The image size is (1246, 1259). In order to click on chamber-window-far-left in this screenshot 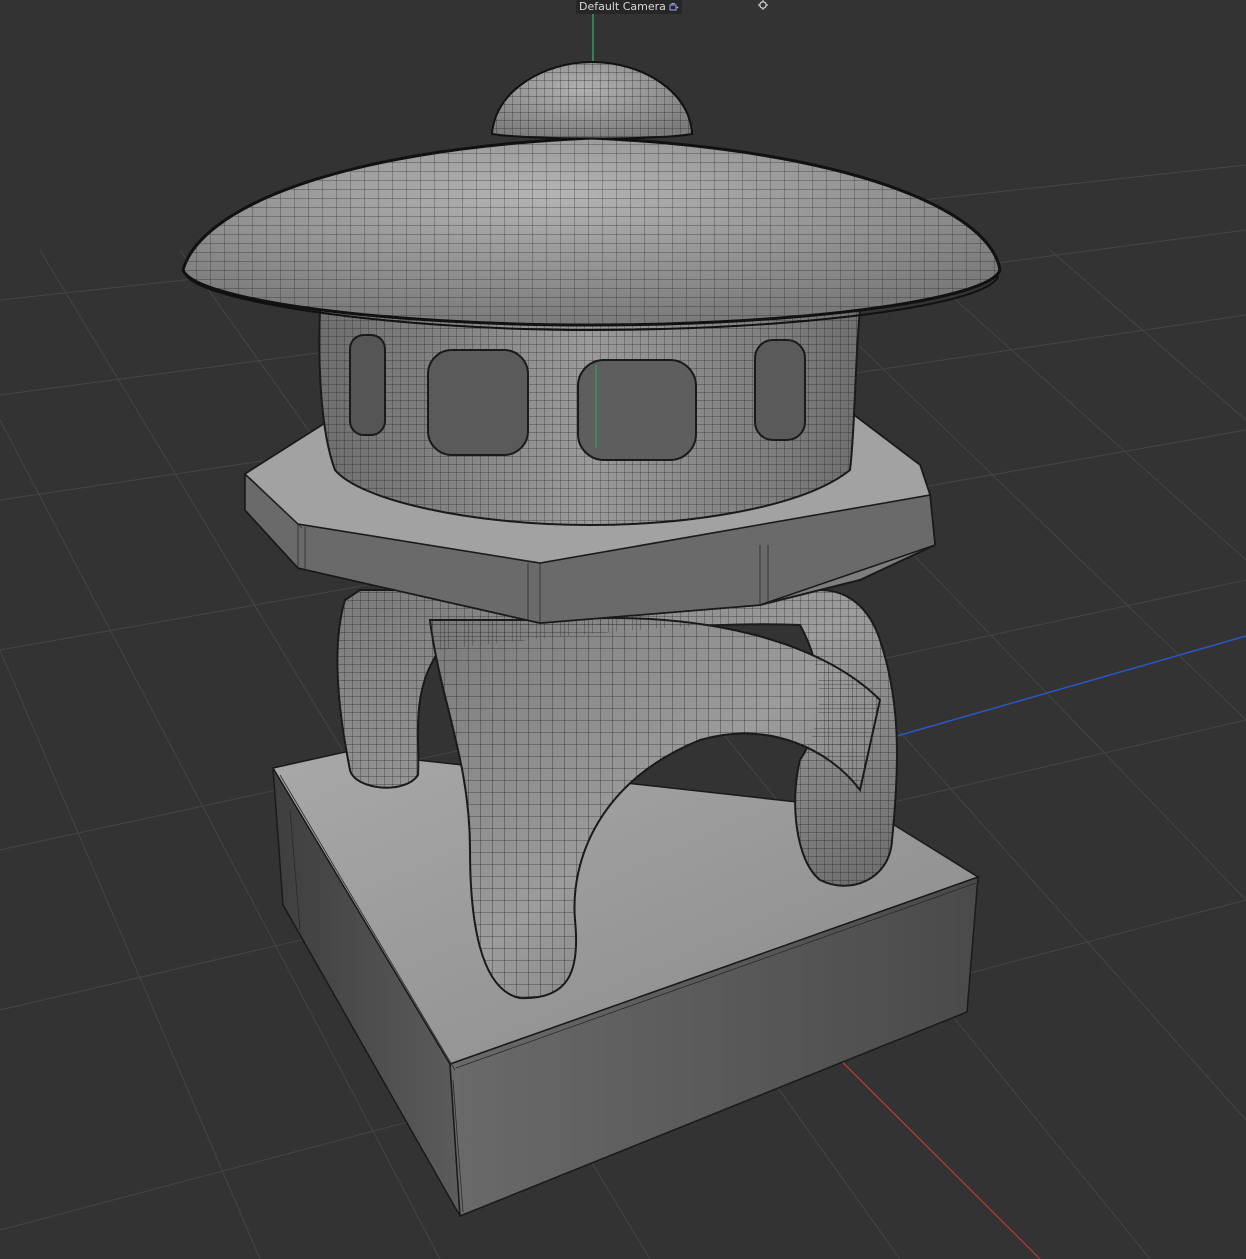, I will do `click(367, 385)`.